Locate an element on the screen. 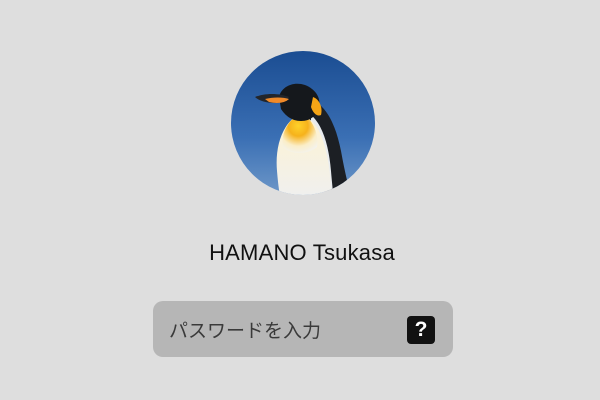  password-hint-button: ? is located at coordinates (421, 330).